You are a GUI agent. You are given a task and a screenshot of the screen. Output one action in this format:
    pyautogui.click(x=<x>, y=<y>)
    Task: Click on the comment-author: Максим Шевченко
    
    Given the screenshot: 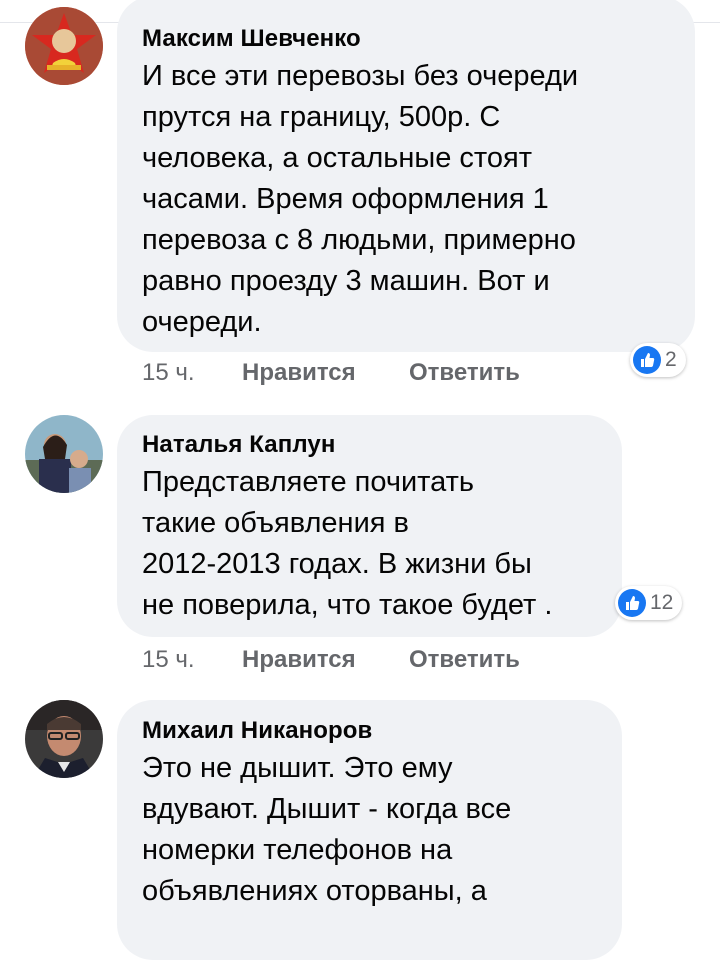 What is the action you would take?
    pyautogui.click(x=405, y=39)
    